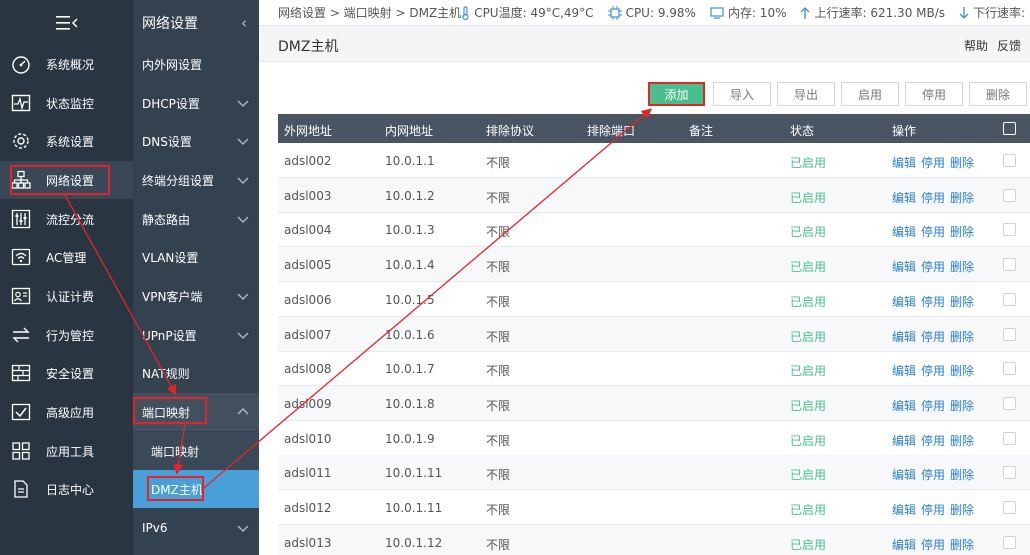  Describe the element at coordinates (196, 528) in the screenshot. I see `subnav-item-ipv6: IPv6` at that location.